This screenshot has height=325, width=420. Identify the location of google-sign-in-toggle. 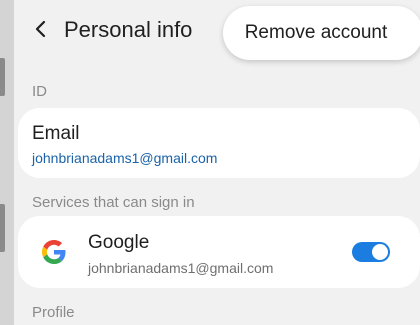
(371, 252).